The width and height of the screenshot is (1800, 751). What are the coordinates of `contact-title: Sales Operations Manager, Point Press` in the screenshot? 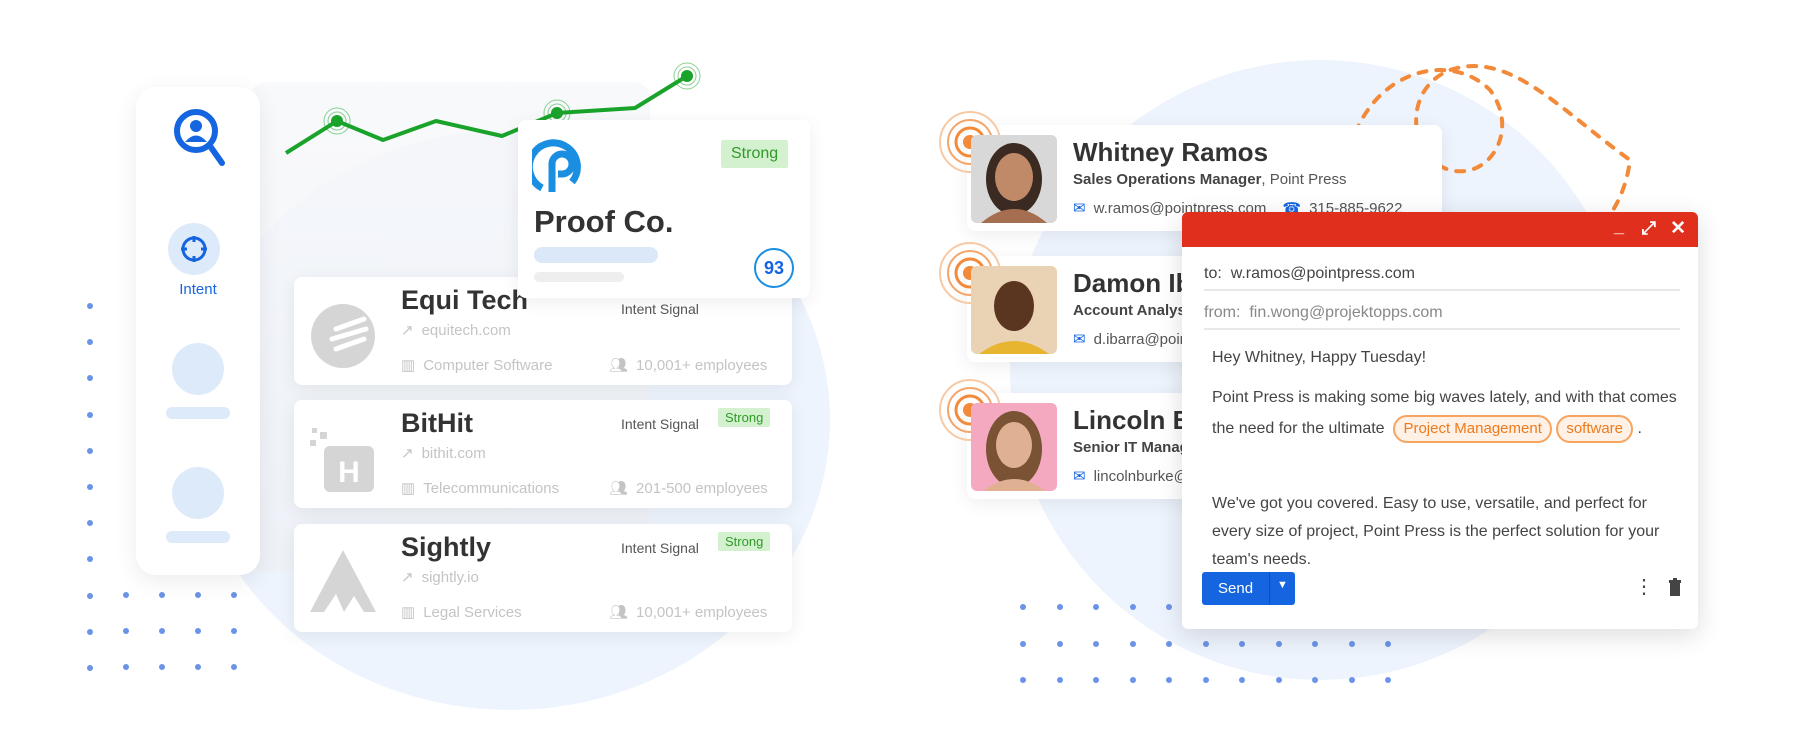 It's located at (1210, 179).